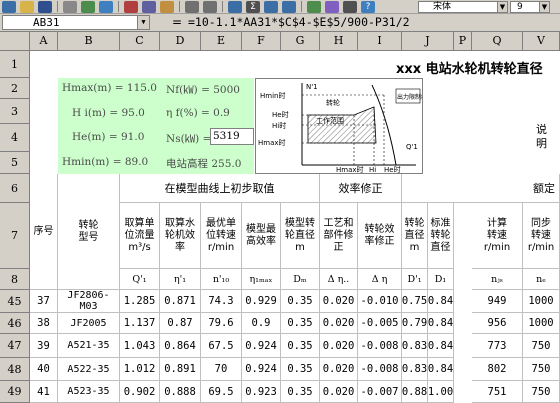  What do you see at coordinates (70, 6) in the screenshot?
I see `print-icon` at bounding box center [70, 6].